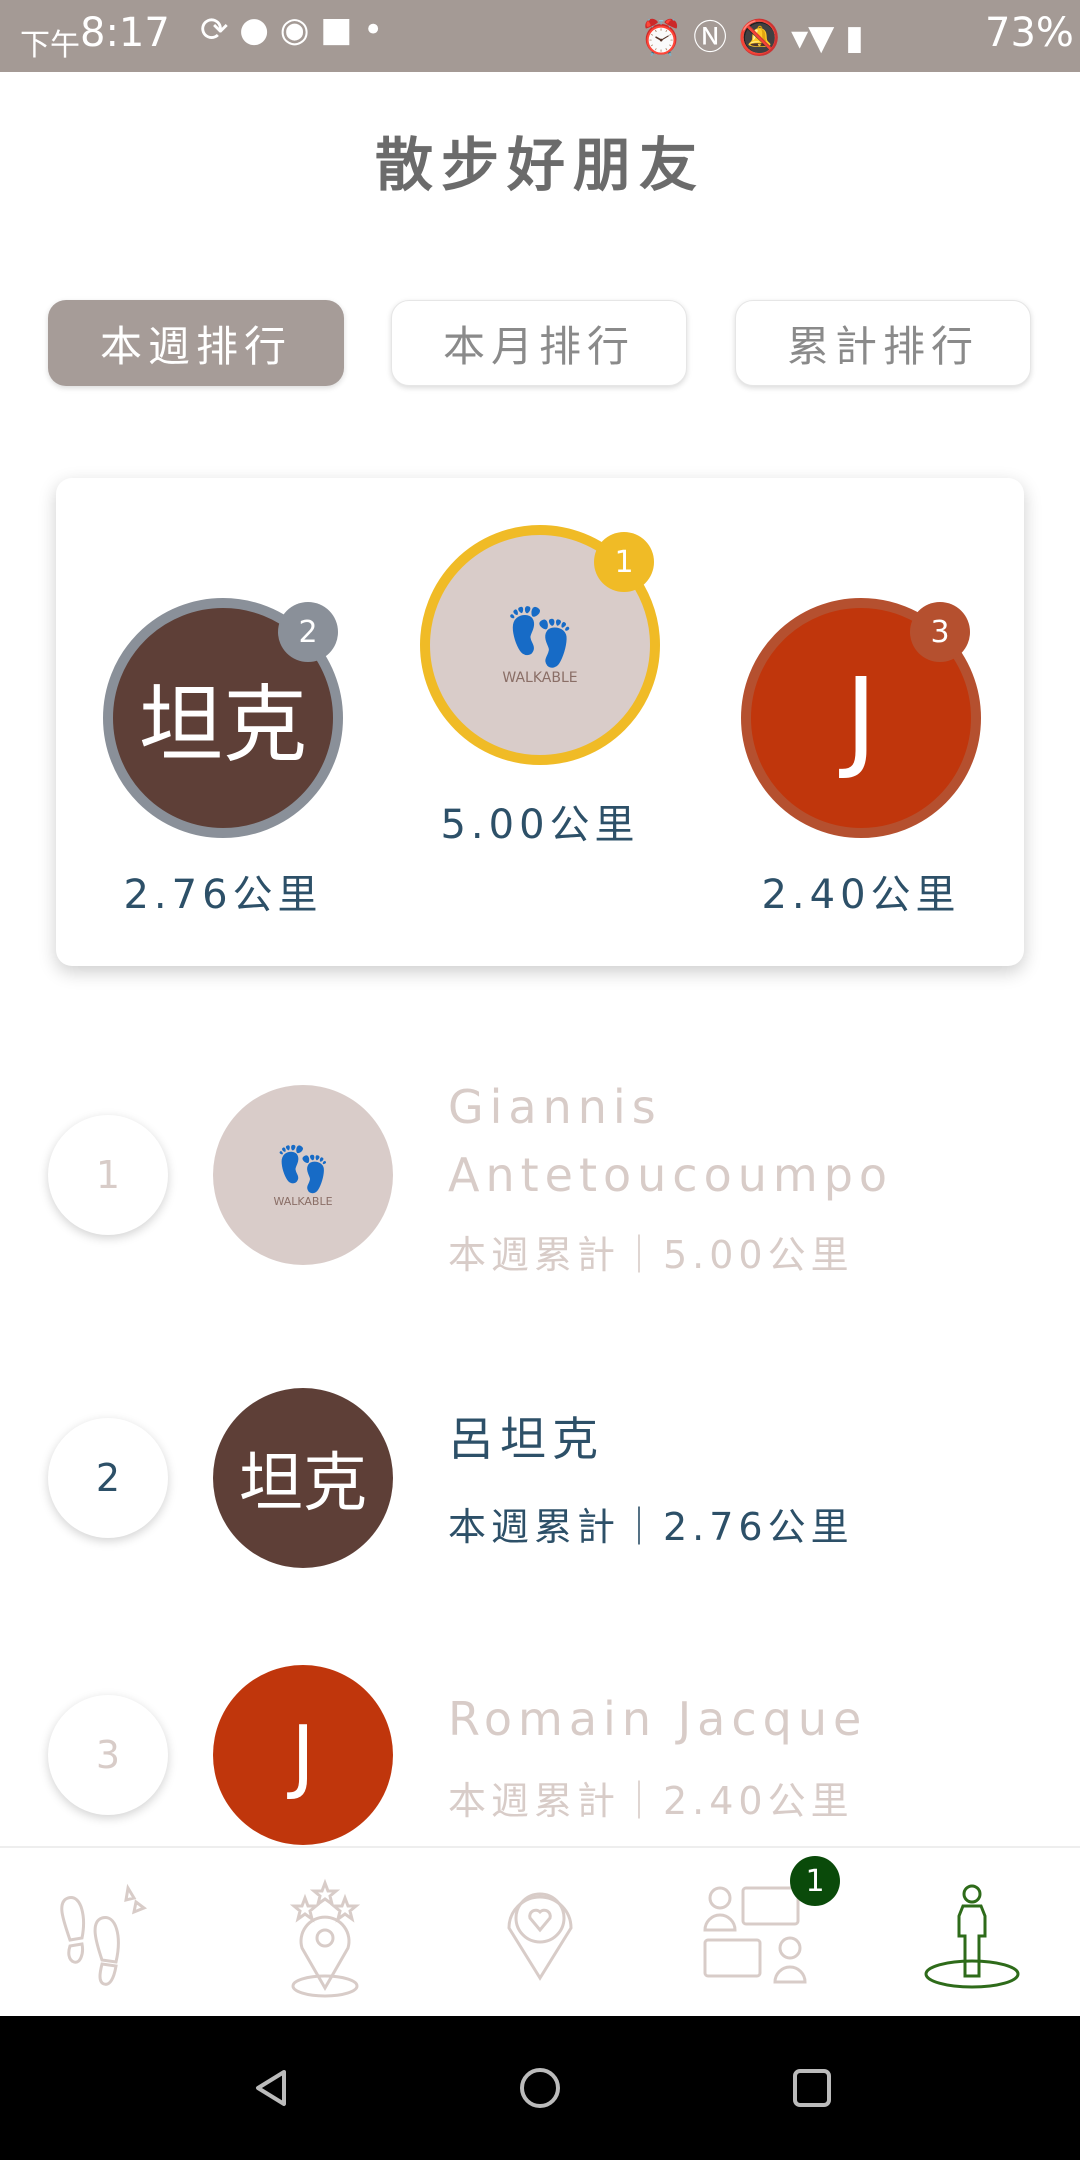  I want to click on status-time-prefix: 下午, so click(50, 45).